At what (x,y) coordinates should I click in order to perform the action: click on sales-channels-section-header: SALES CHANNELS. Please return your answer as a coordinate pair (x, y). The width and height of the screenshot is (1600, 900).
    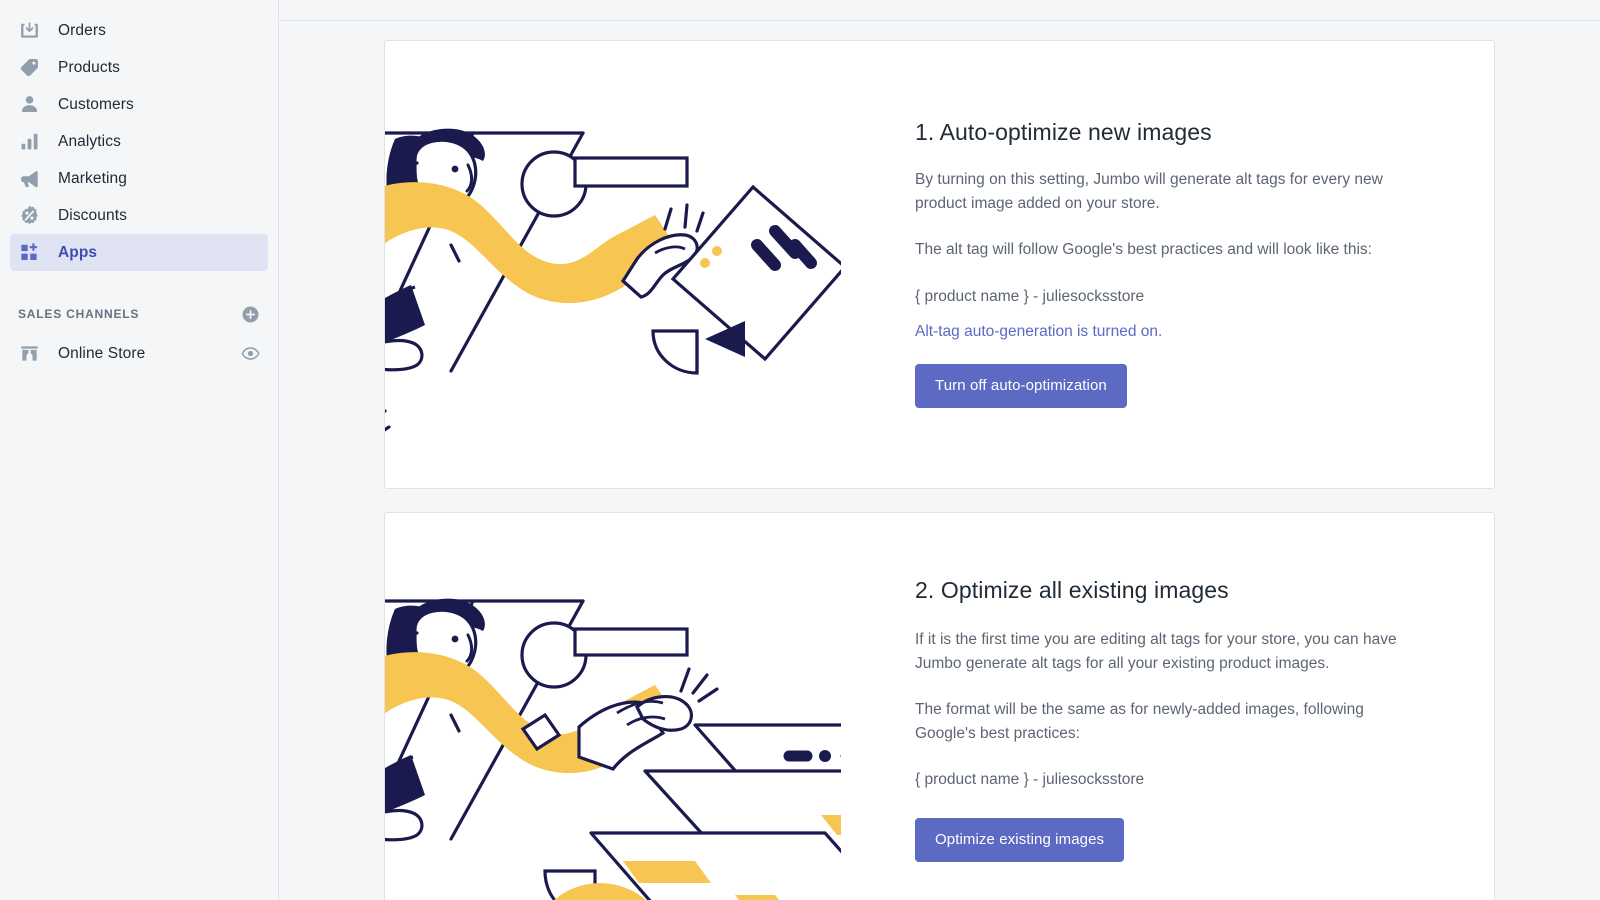
    Looking at the image, I should click on (139, 314).